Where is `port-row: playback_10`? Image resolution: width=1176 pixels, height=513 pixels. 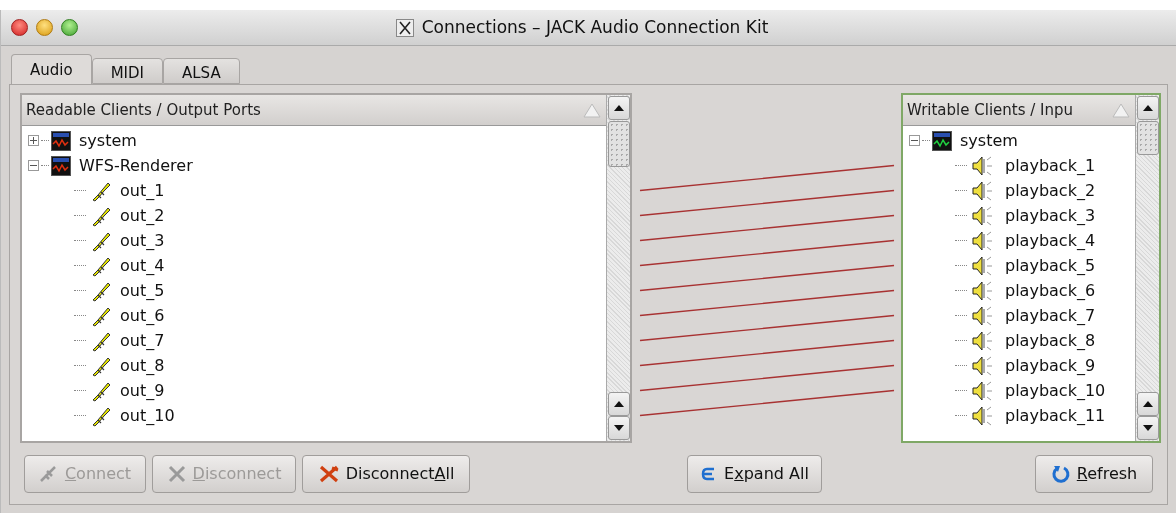 port-row: playback_10 is located at coordinates (1019, 390).